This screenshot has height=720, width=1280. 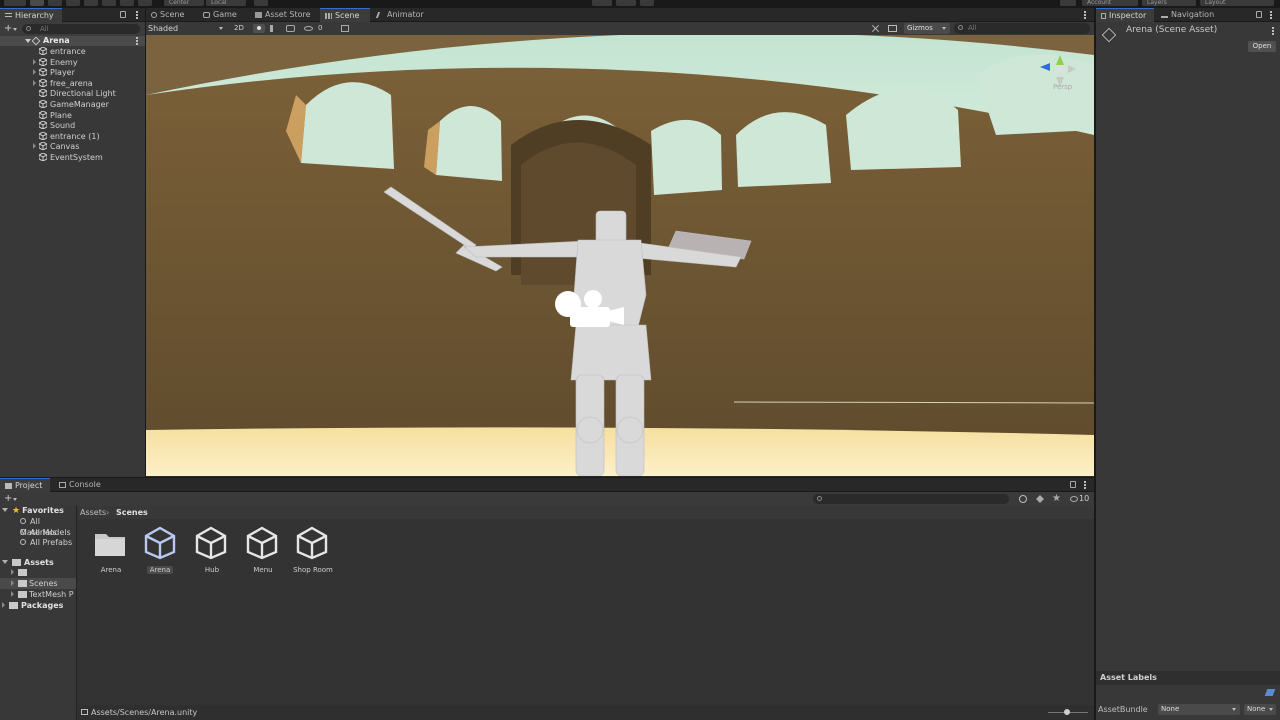 I want to click on hidden-packages-badge: 10, so click(x=1079, y=499).